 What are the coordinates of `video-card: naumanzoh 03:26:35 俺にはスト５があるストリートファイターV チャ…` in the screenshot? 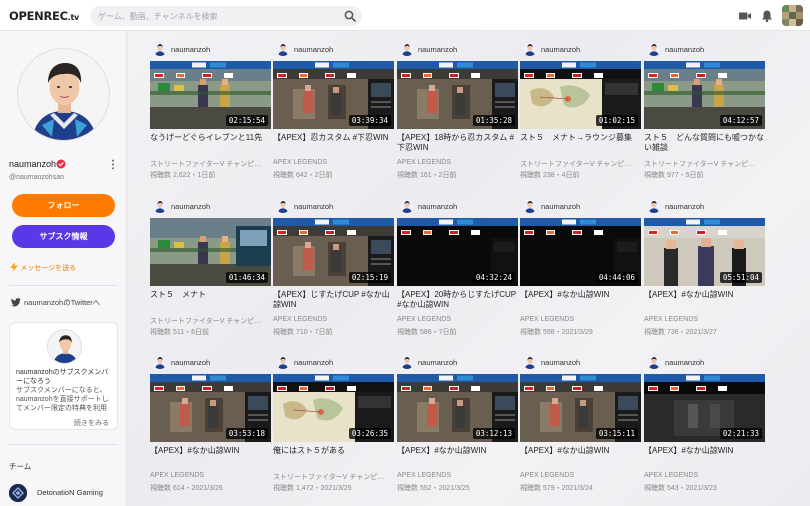 It's located at (334, 430).